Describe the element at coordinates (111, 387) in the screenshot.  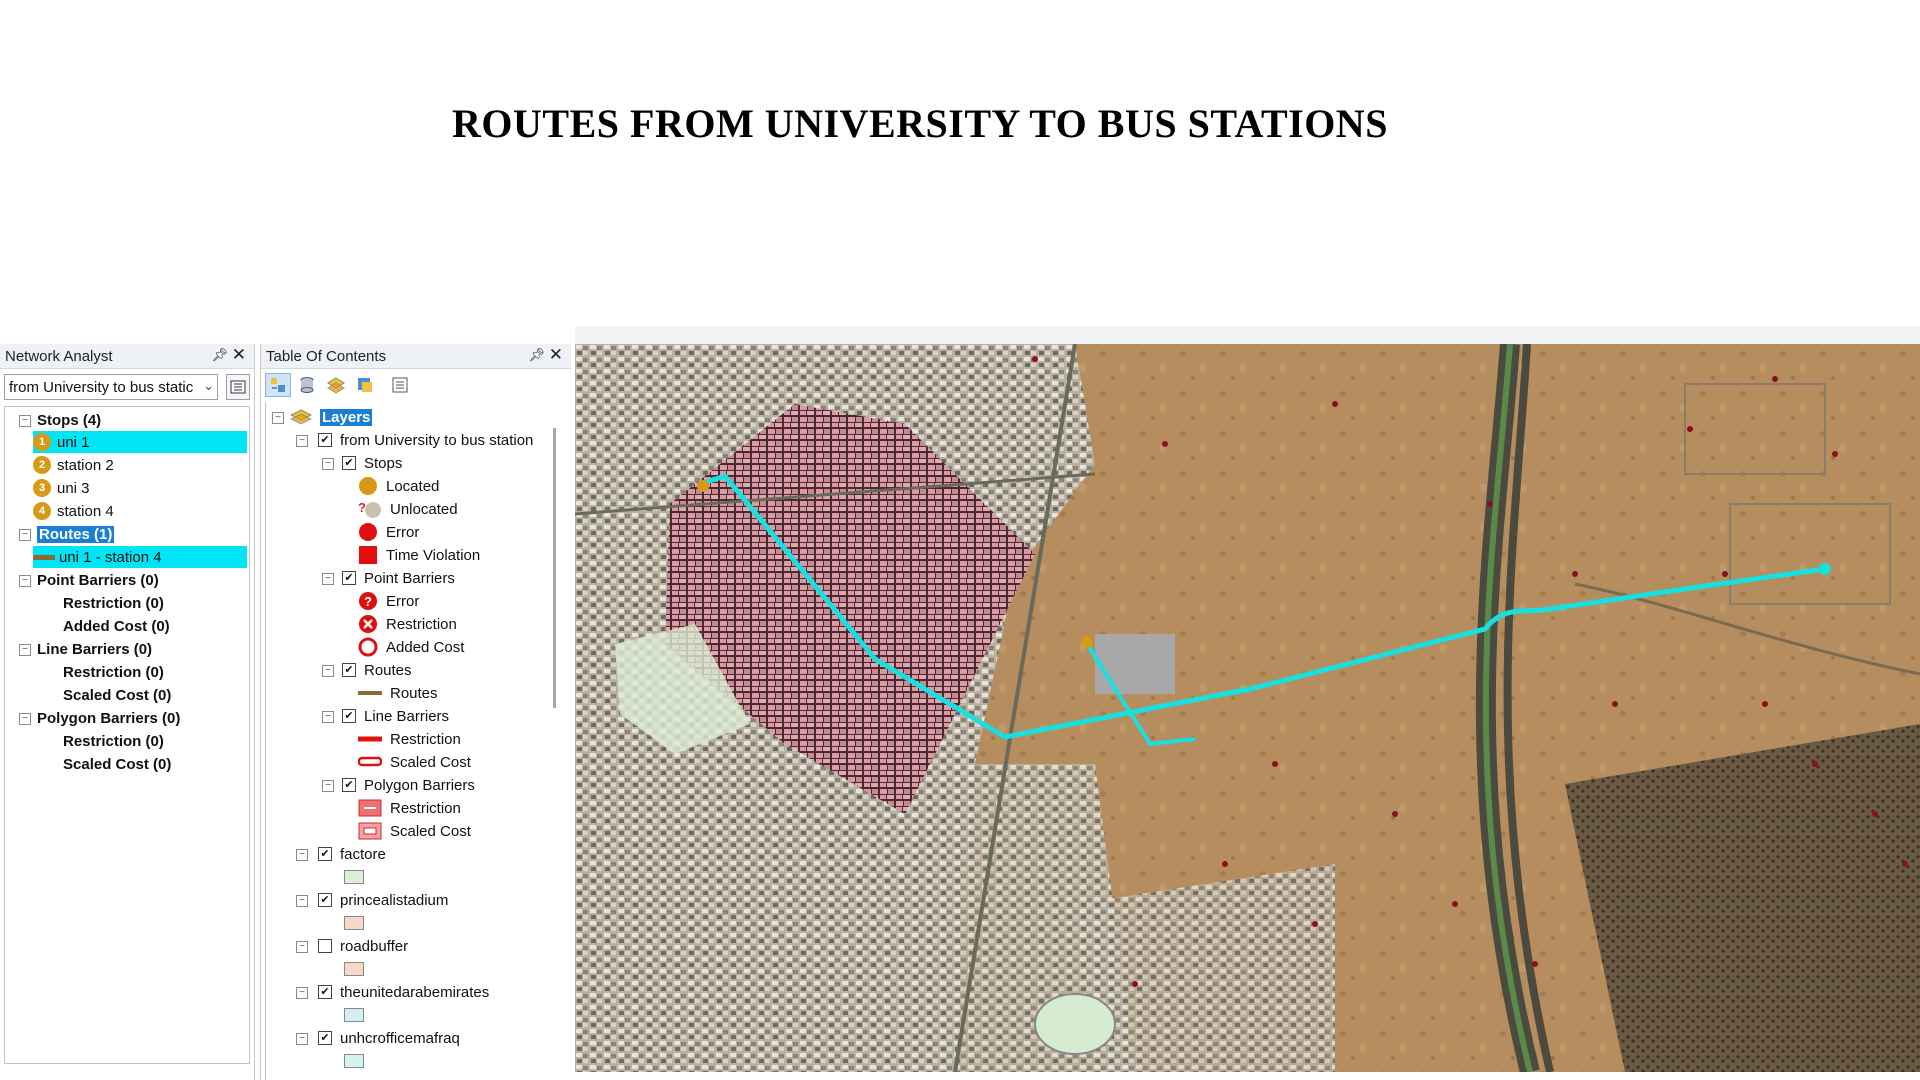
I see `analysis-select: from University to bus static ⌄` at that location.